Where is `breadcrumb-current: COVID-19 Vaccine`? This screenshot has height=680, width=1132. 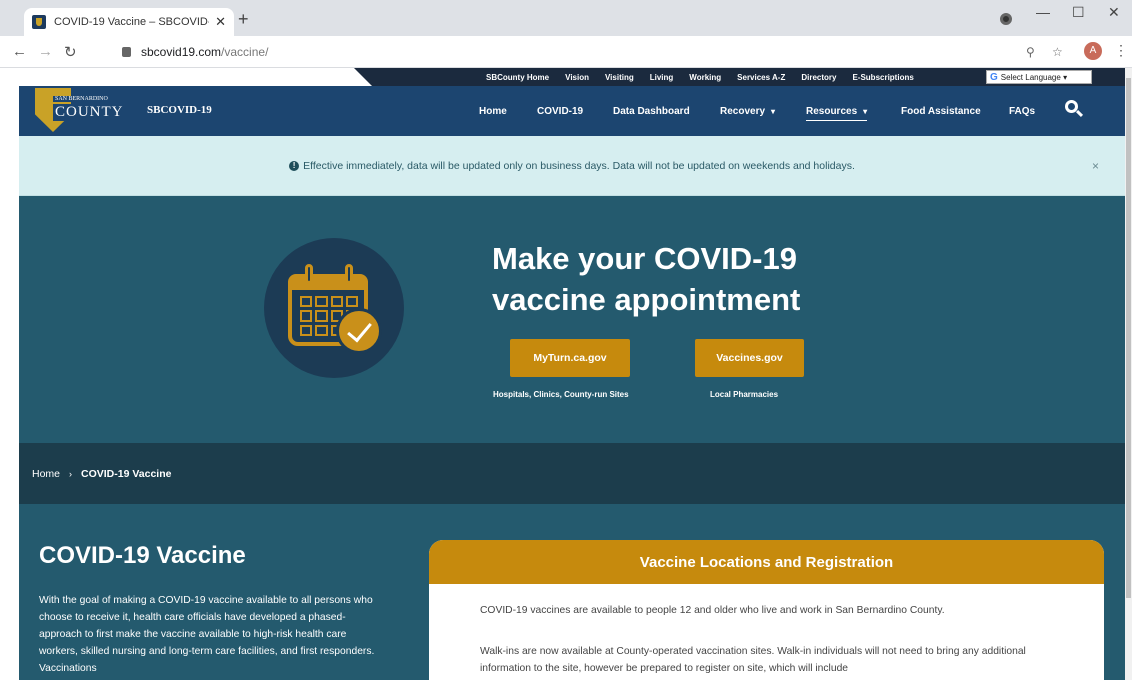
breadcrumb-current: COVID-19 Vaccine is located at coordinates (126, 473).